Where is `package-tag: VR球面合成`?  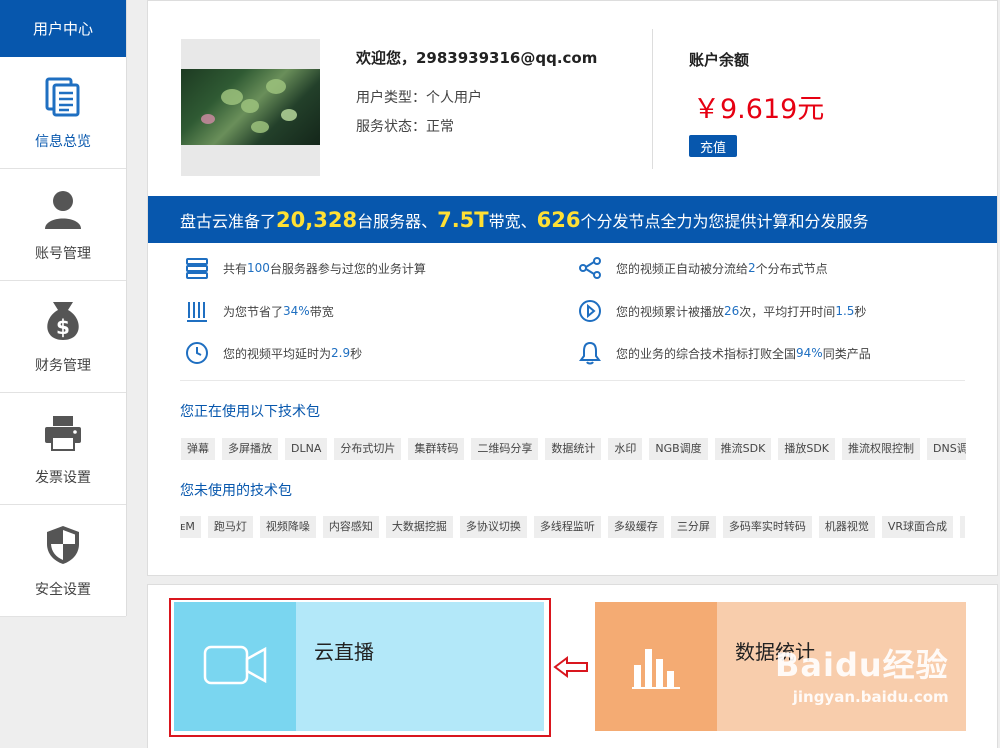
package-tag: VR球面合成 is located at coordinates (917, 527).